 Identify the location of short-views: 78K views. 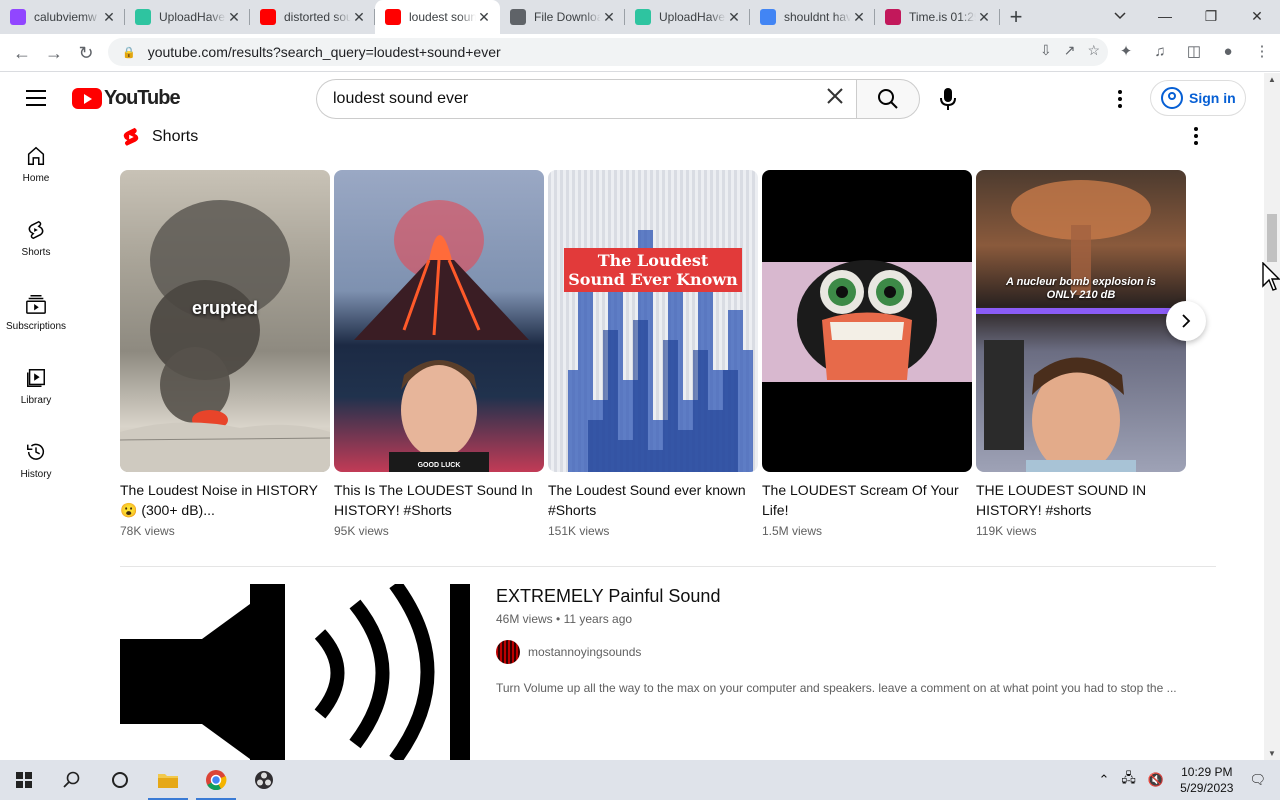
(147, 531).